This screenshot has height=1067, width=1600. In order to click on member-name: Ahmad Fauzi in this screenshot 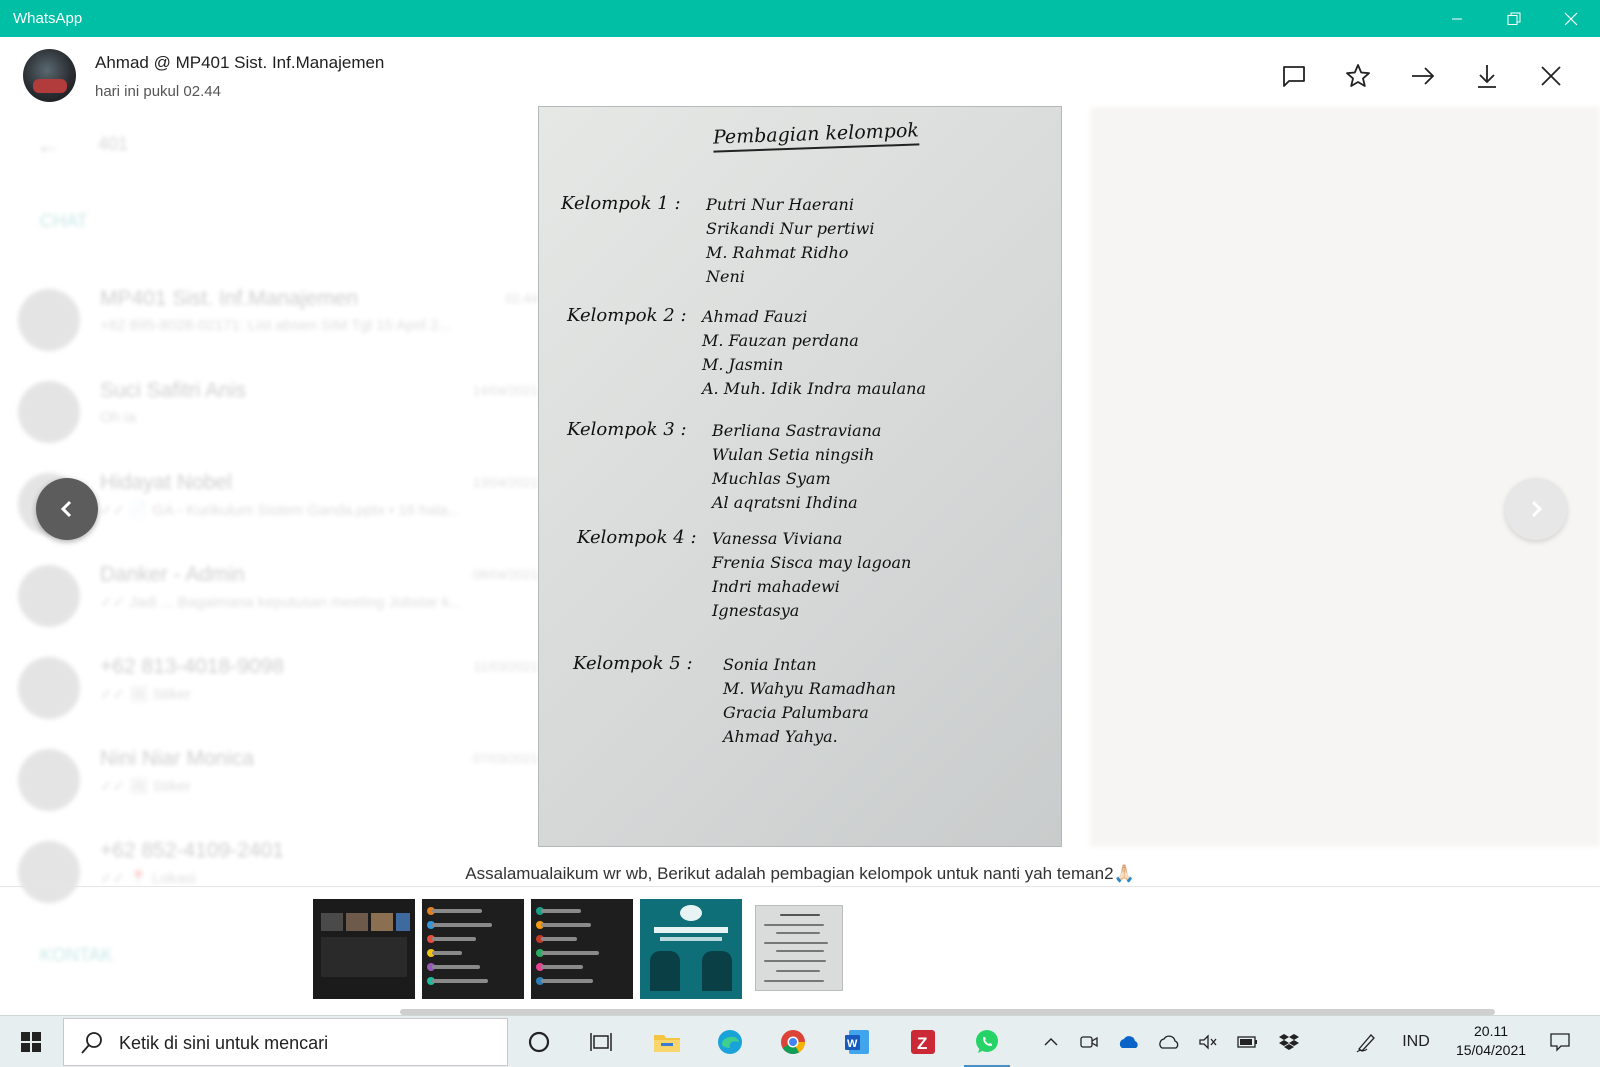, I will do `click(755, 316)`.